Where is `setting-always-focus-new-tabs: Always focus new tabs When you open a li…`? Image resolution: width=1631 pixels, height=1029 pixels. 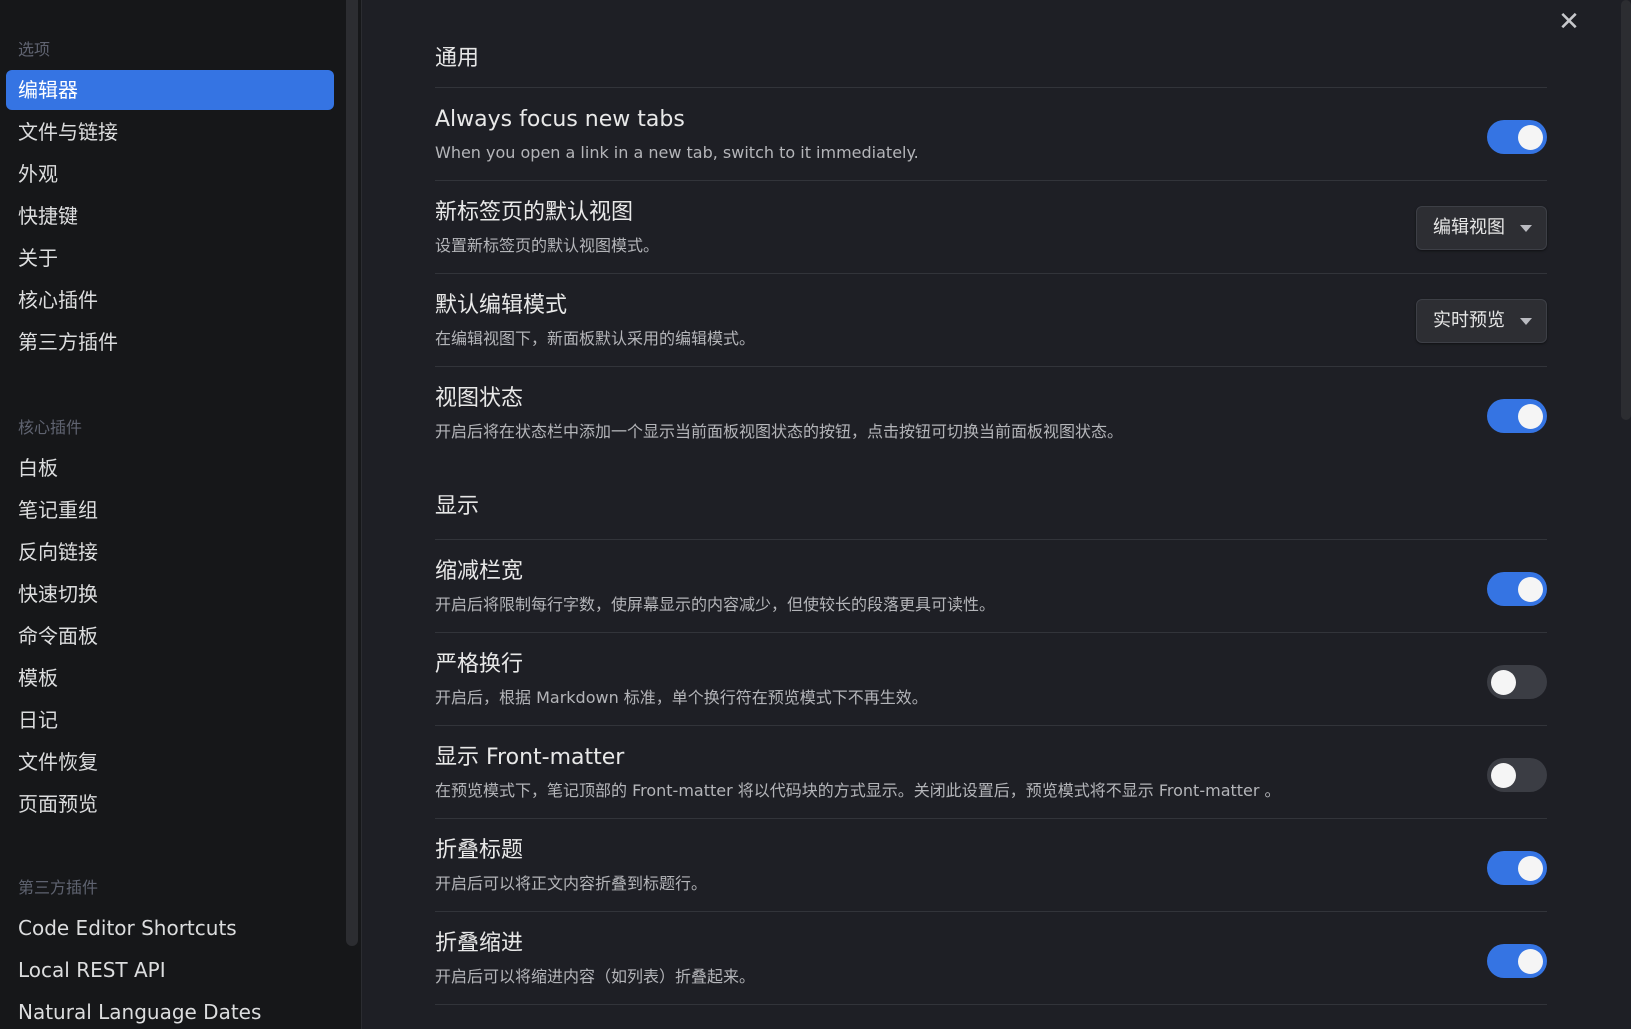
setting-always-focus-new-tabs: Always focus new tabs When you open a li… is located at coordinates (991, 134).